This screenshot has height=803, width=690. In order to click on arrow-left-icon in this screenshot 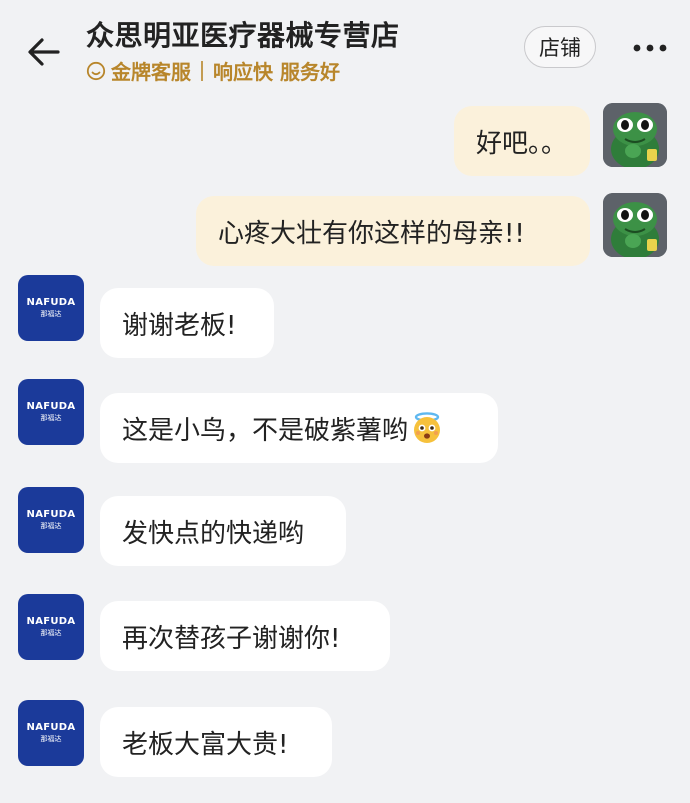, I will do `click(44, 52)`.